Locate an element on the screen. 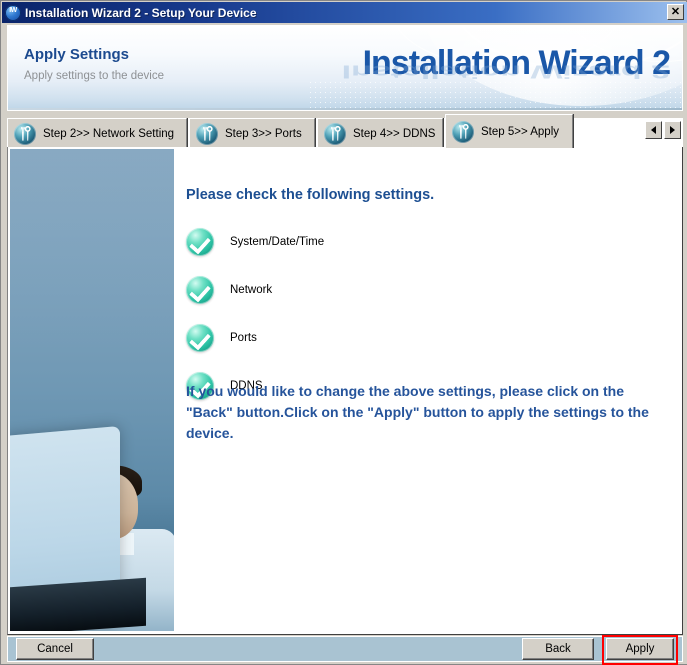 This screenshot has width=687, height=665. apply-button: Apply is located at coordinates (640, 649).